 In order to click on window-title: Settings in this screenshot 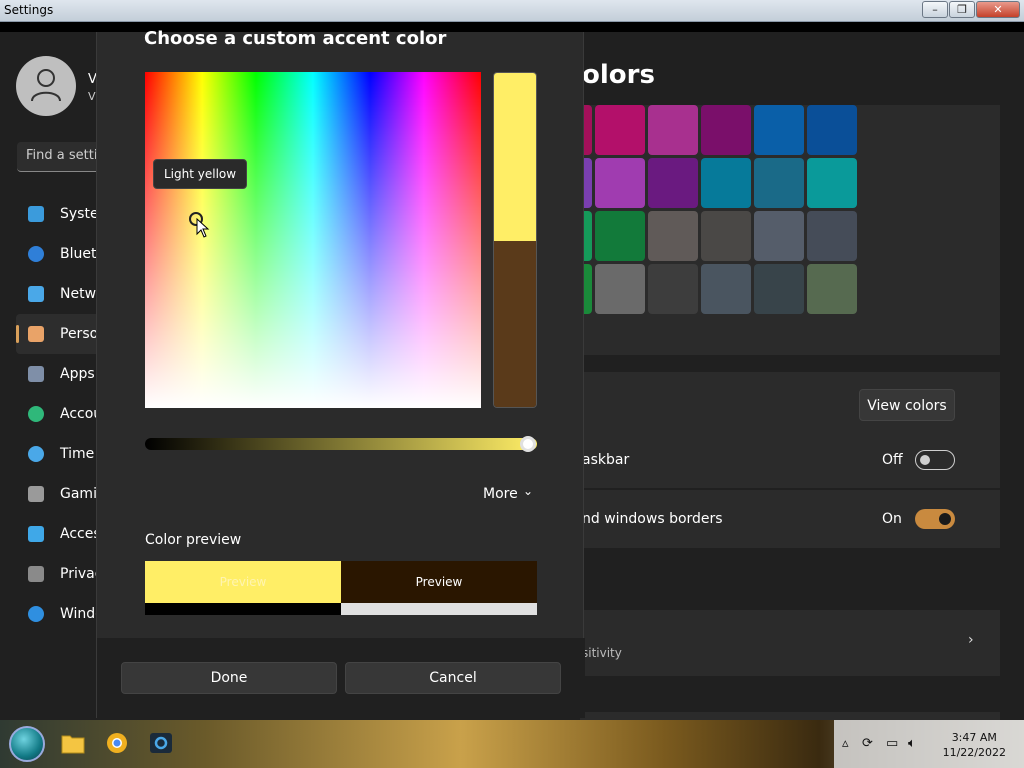, I will do `click(29, 10)`.